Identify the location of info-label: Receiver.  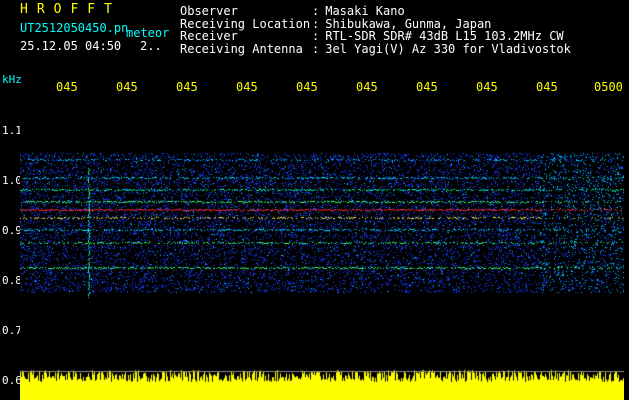
(209, 36).